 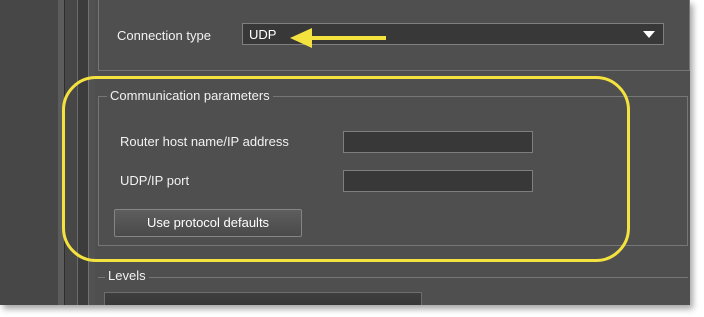 What do you see at coordinates (29, 152) in the screenshot?
I see `left-panel-strip` at bounding box center [29, 152].